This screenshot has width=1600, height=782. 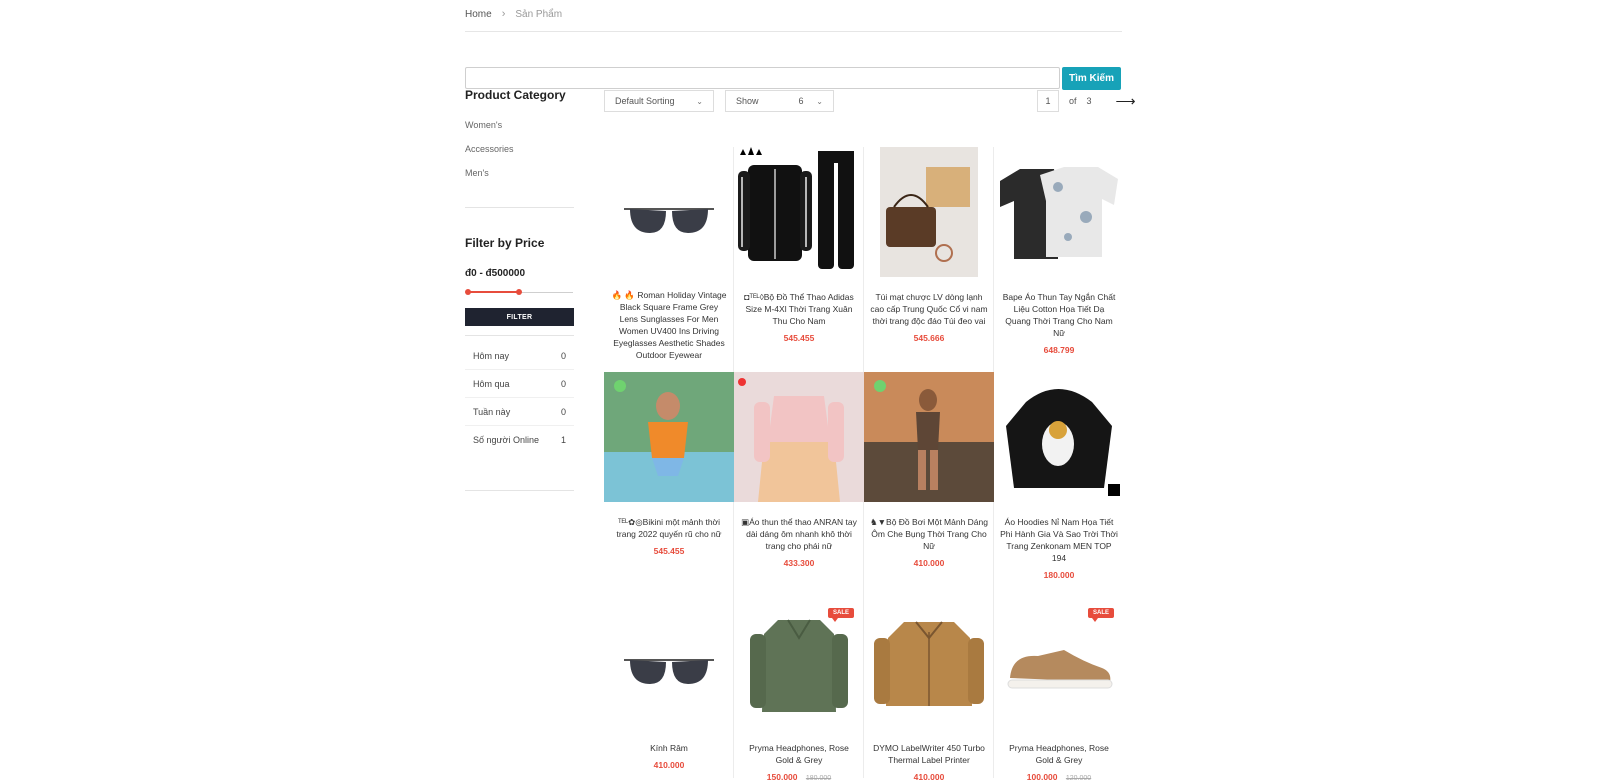 I want to click on page-of-label: of, so click(x=1073, y=101).